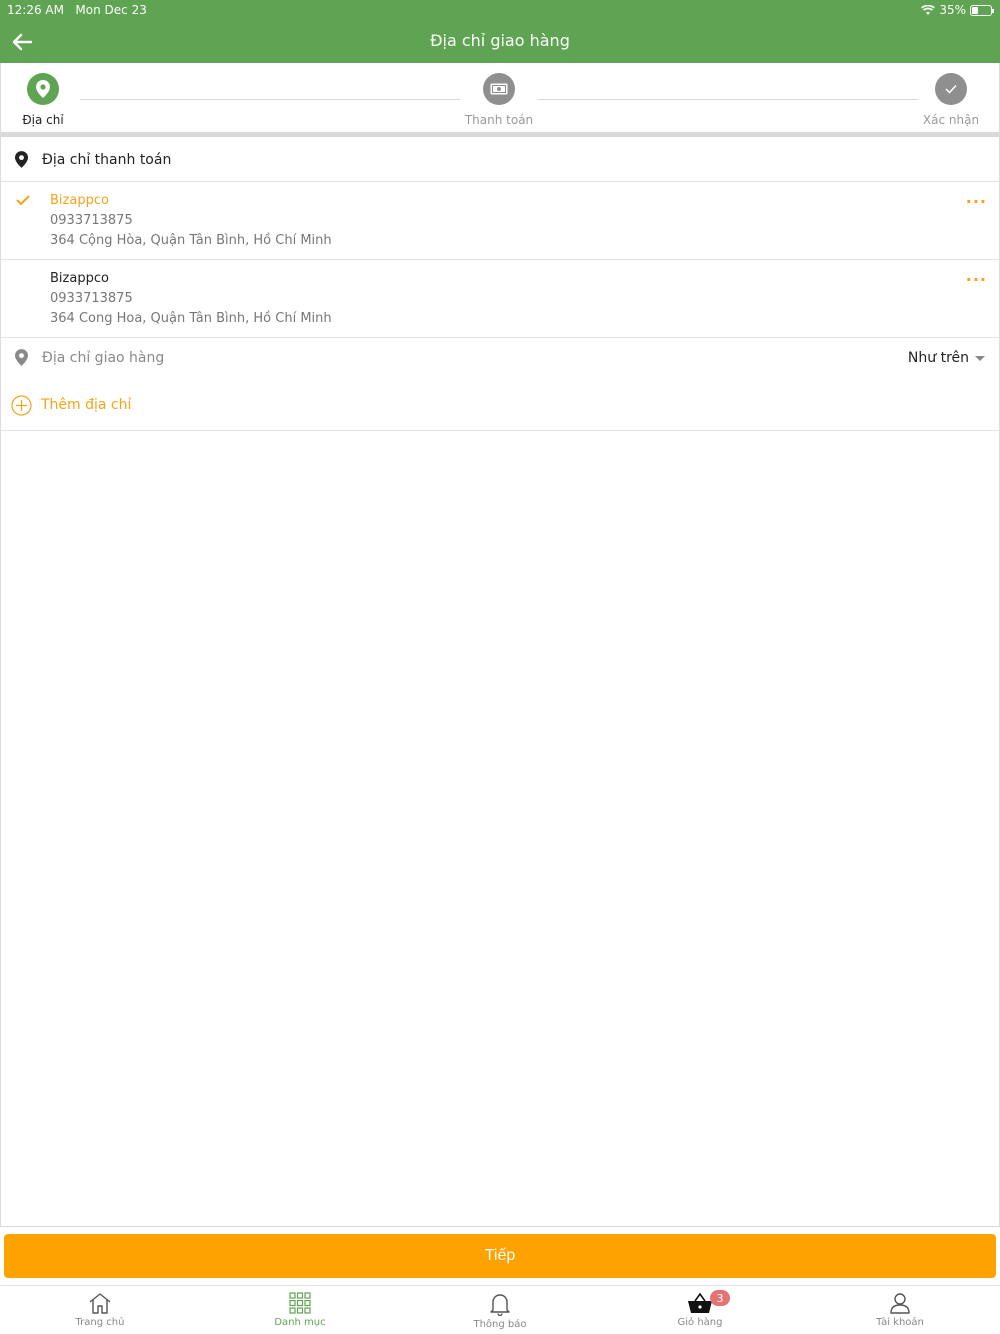 The width and height of the screenshot is (1000, 1334). Describe the element at coordinates (191, 318) in the screenshot. I see `address-line: 364 Cong Hoa, Quận Tân Bình, Hồ Chí Minh` at that location.